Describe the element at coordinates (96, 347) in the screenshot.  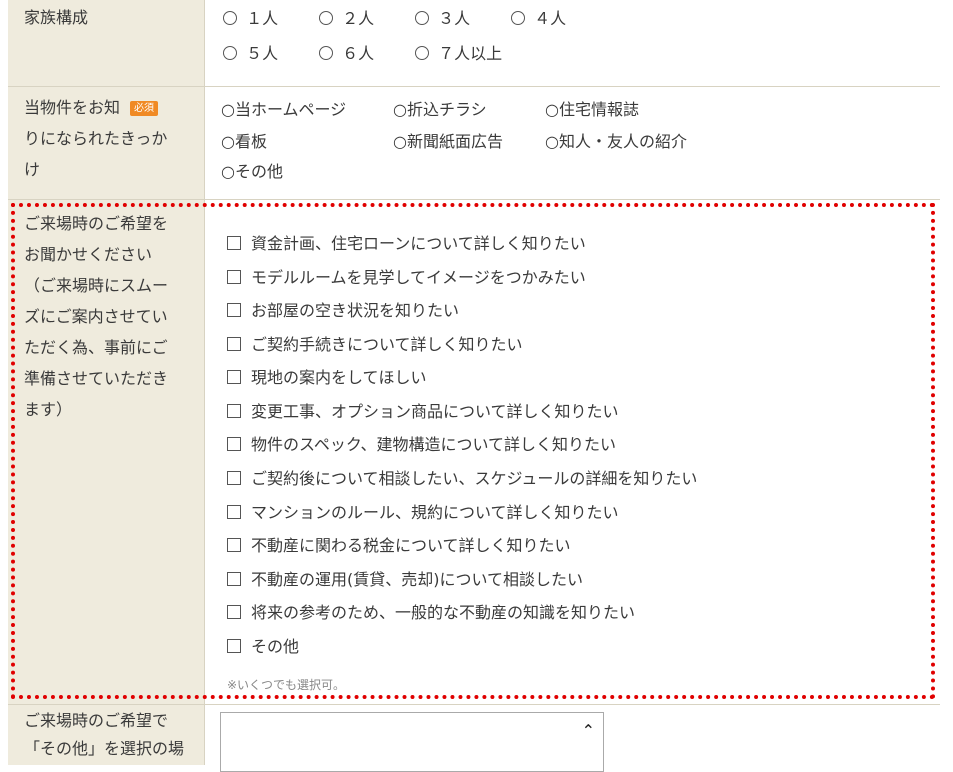
I see `wishes-label-line: ただく為、事前にご` at that location.